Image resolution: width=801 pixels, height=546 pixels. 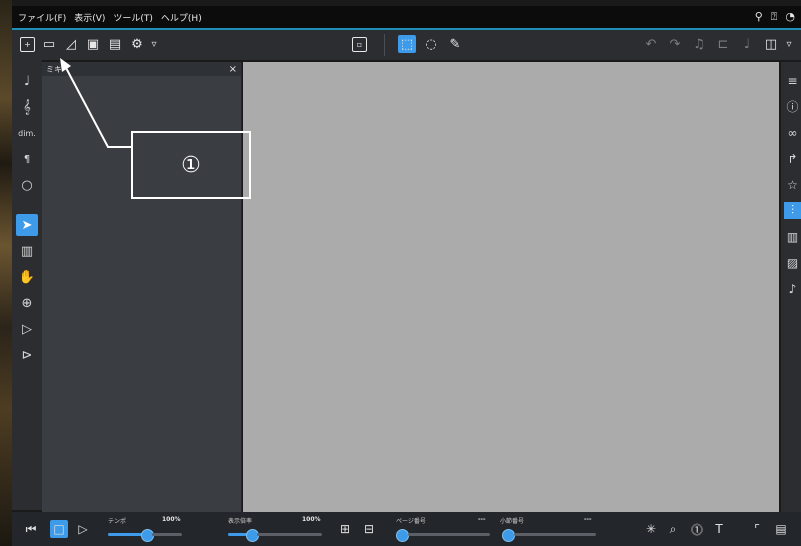 What do you see at coordinates (71, 44) in the screenshot?
I see `save-icon: ◿` at bounding box center [71, 44].